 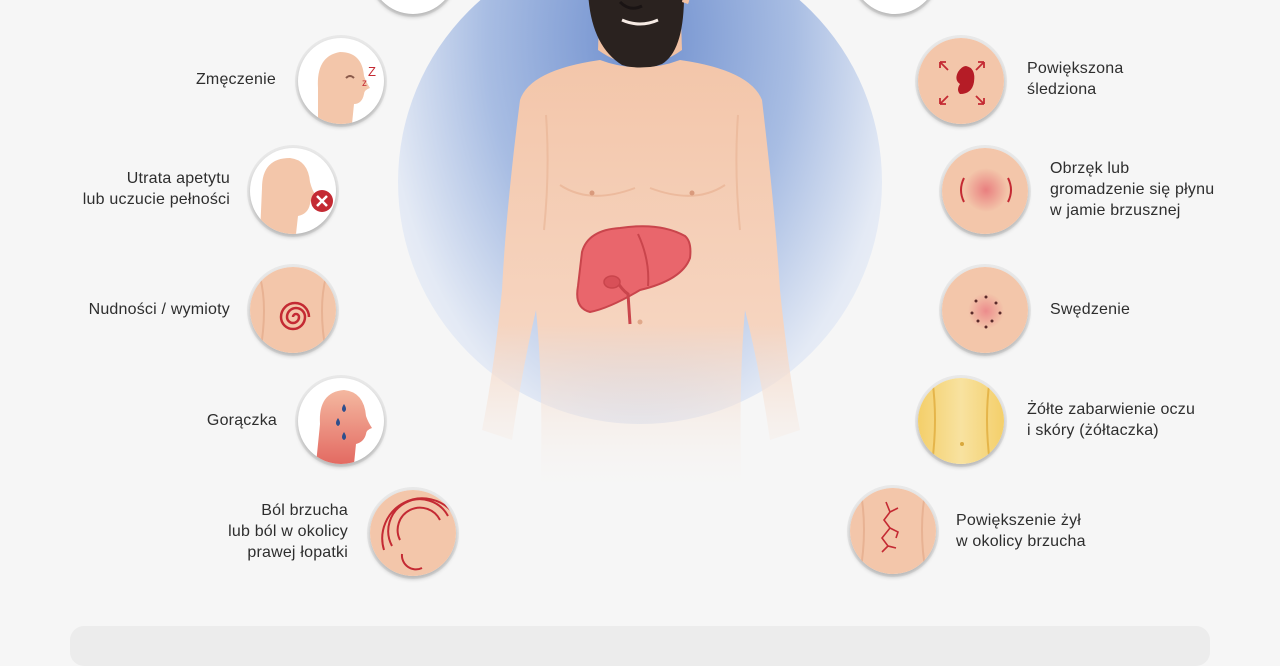 What do you see at coordinates (1090, 309) in the screenshot?
I see `label-itching: Swędzenie` at bounding box center [1090, 309].